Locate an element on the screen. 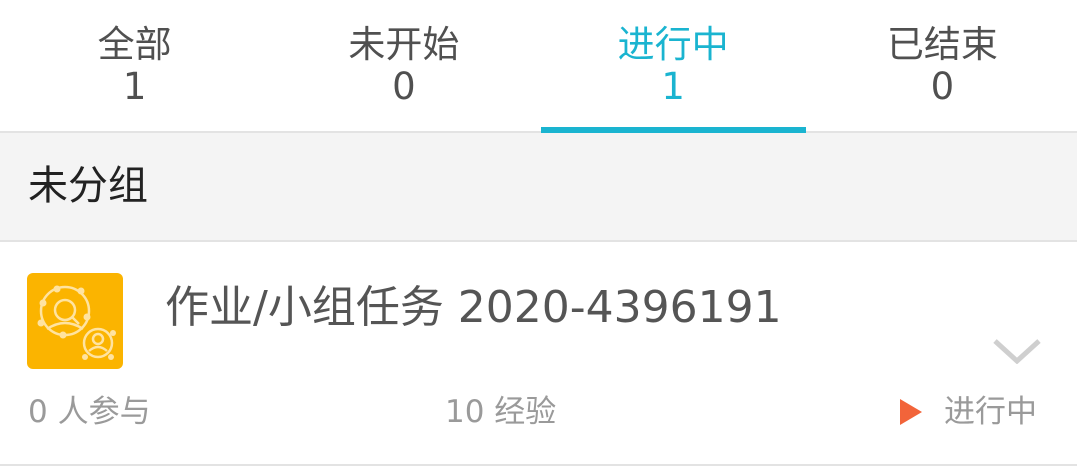 This screenshot has height=469, width=1077. task-status: 进行中 is located at coordinates (968, 412).